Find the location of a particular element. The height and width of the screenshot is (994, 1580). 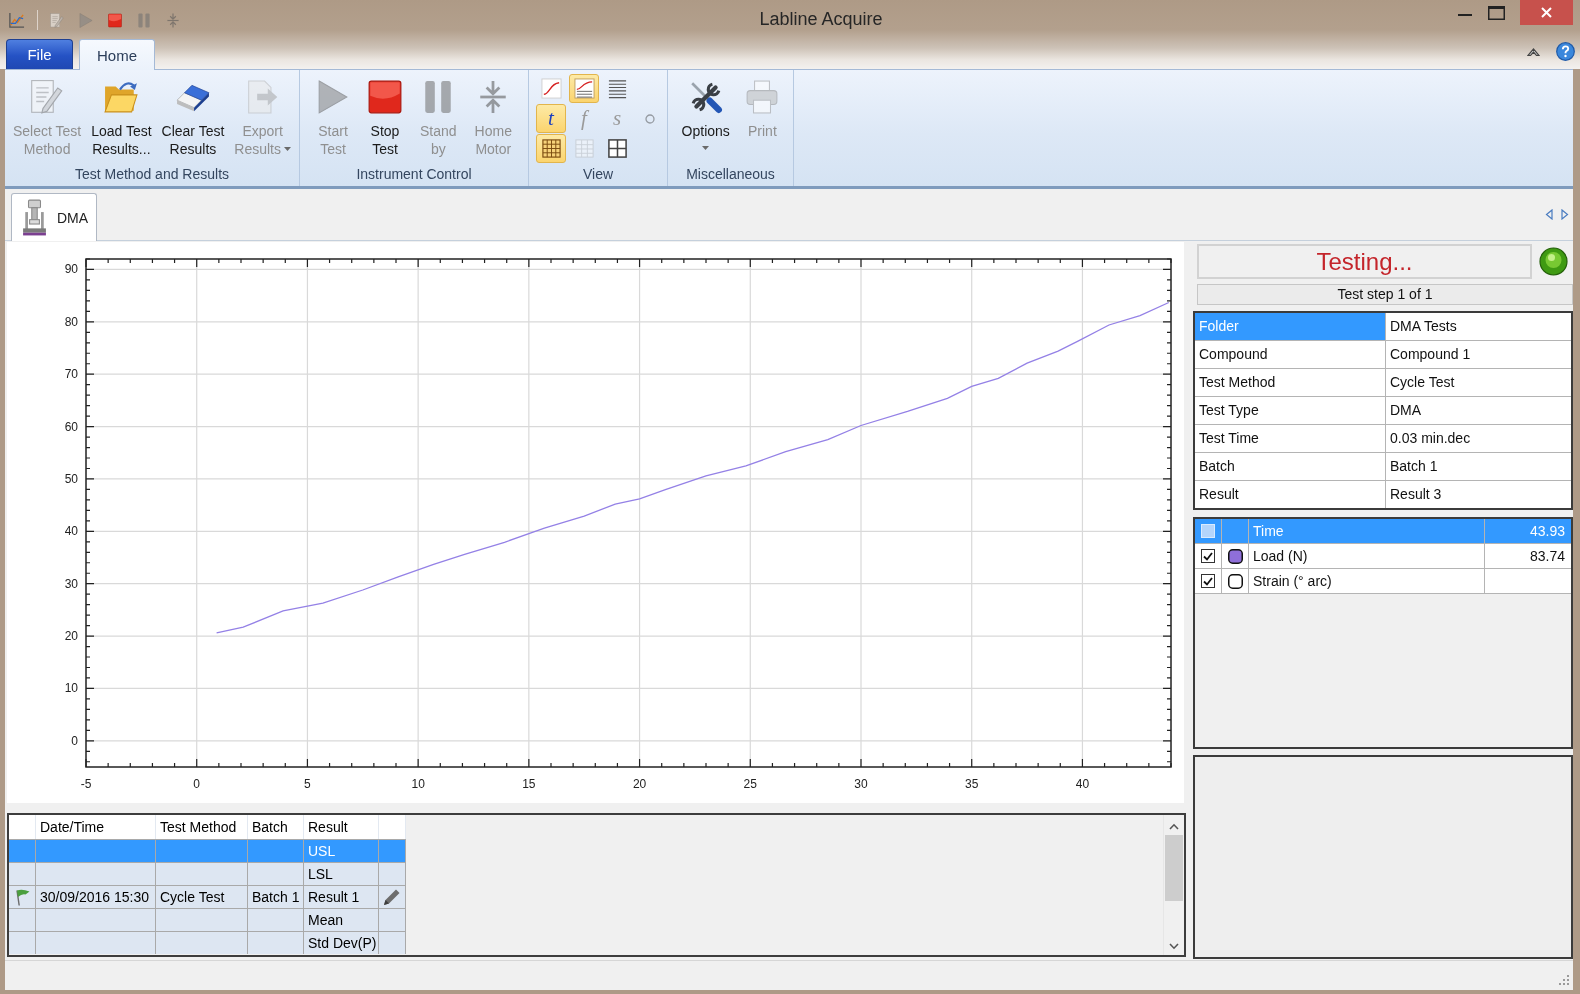

resize-grip-icon is located at coordinates (1564, 980).